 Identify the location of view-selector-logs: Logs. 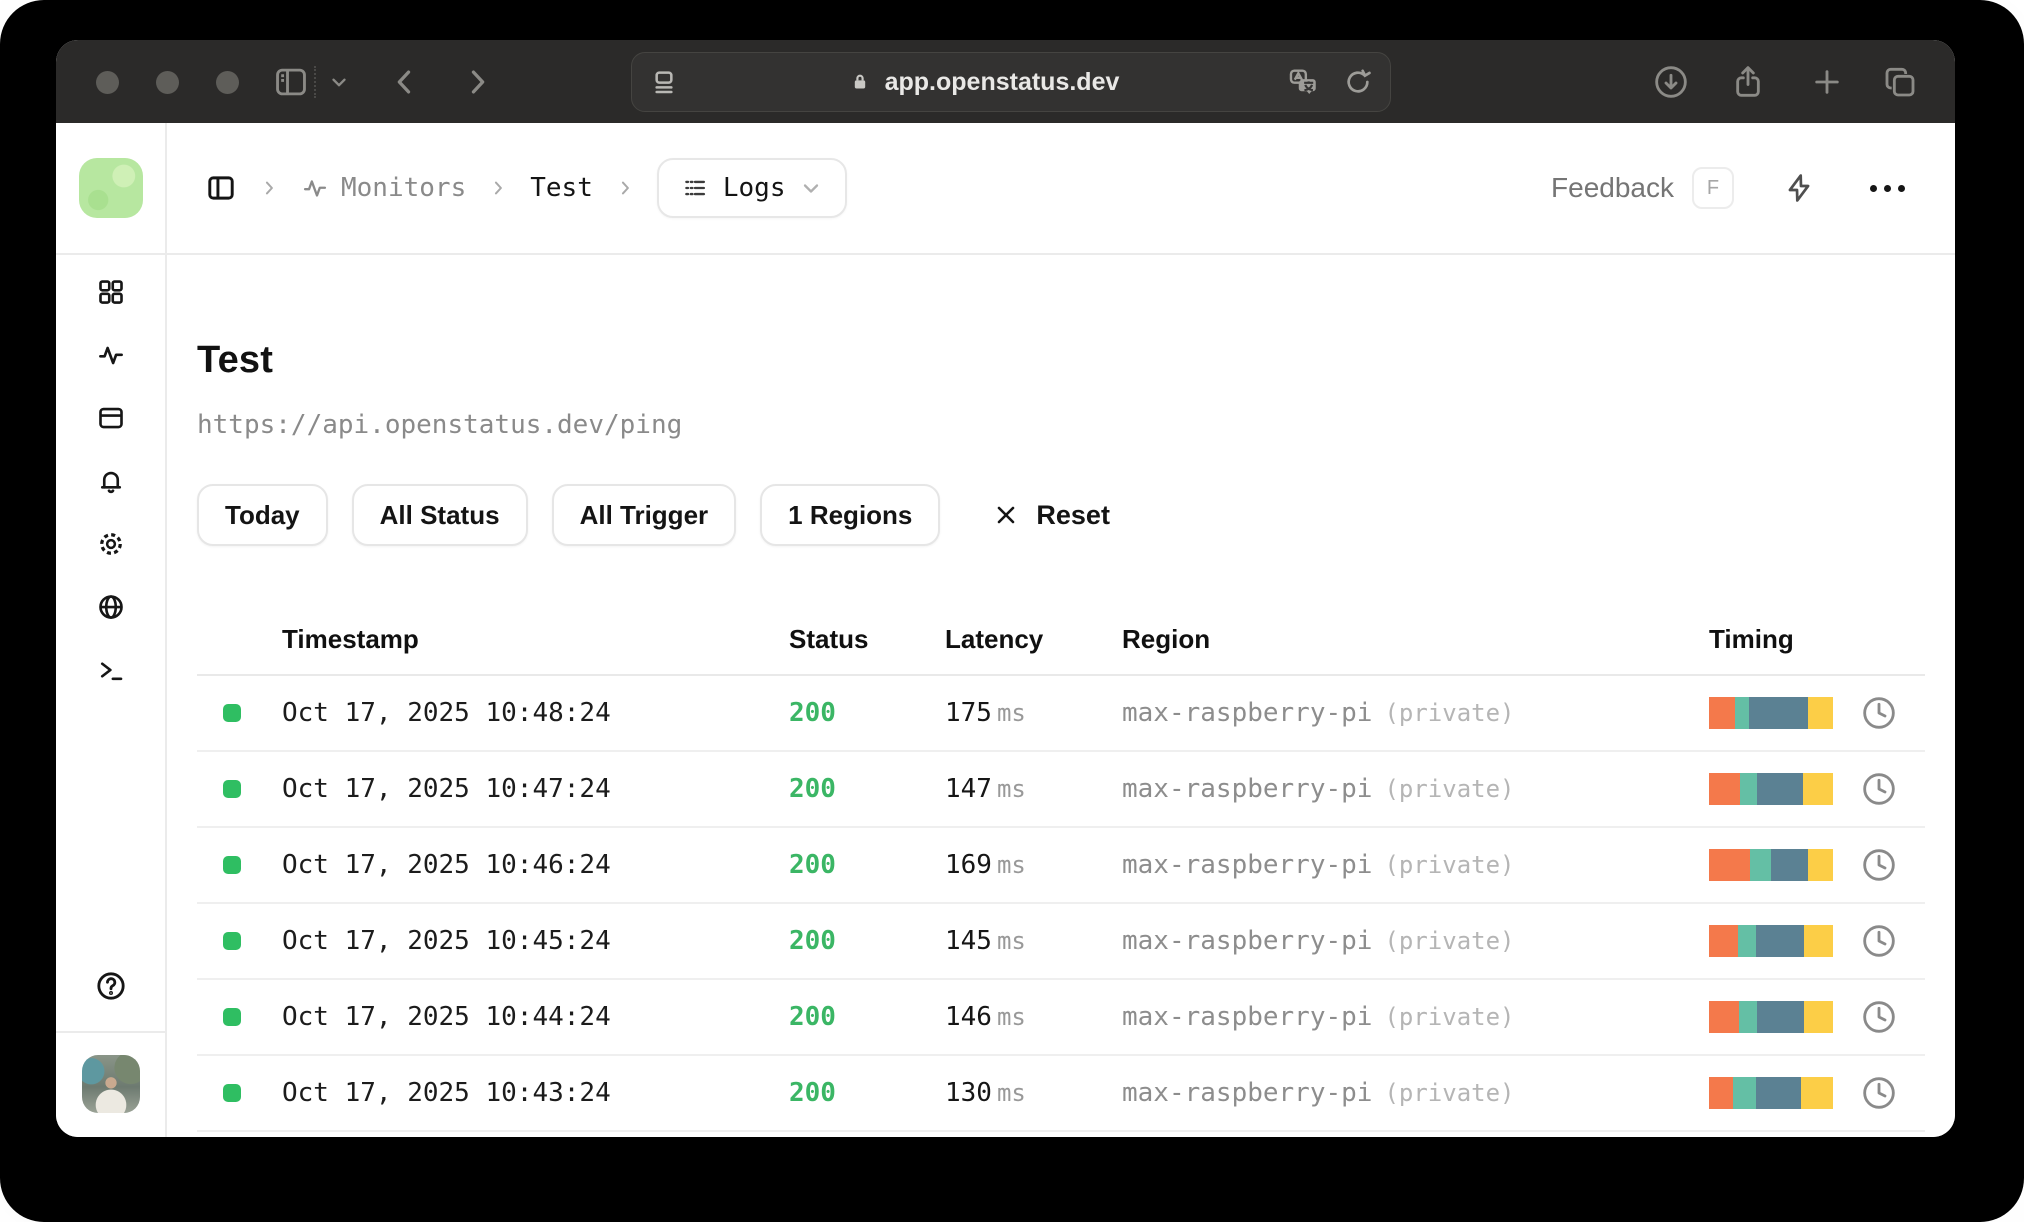
(752, 188).